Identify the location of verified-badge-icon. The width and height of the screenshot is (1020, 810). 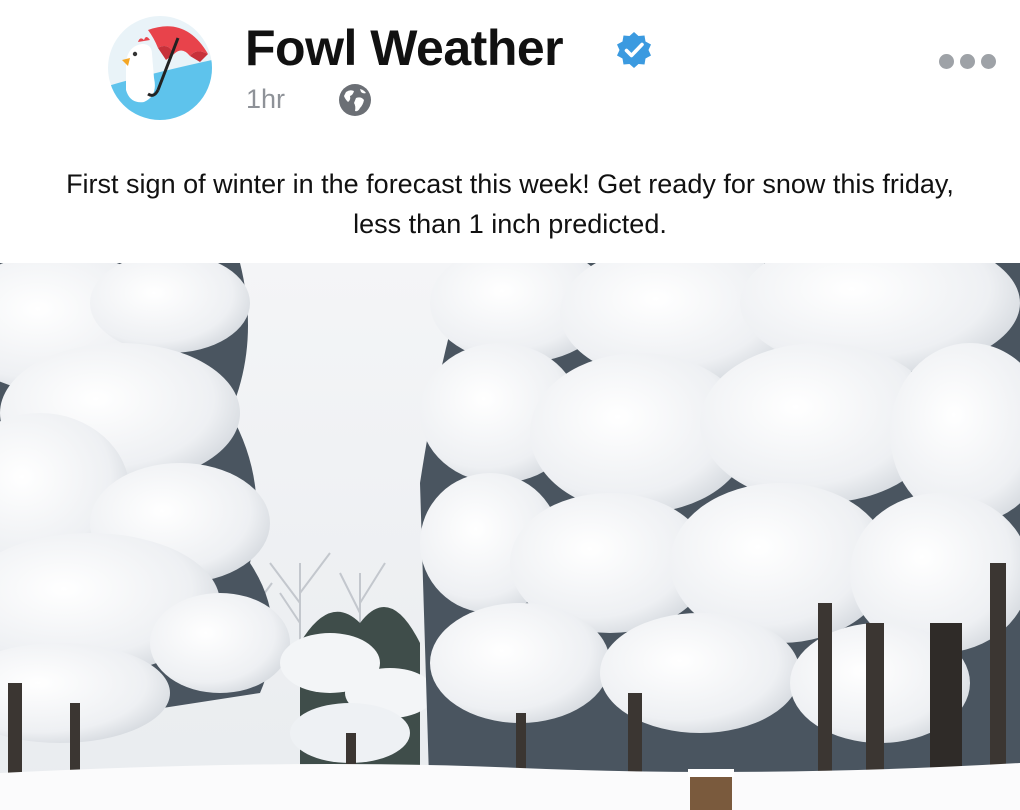
(634, 50).